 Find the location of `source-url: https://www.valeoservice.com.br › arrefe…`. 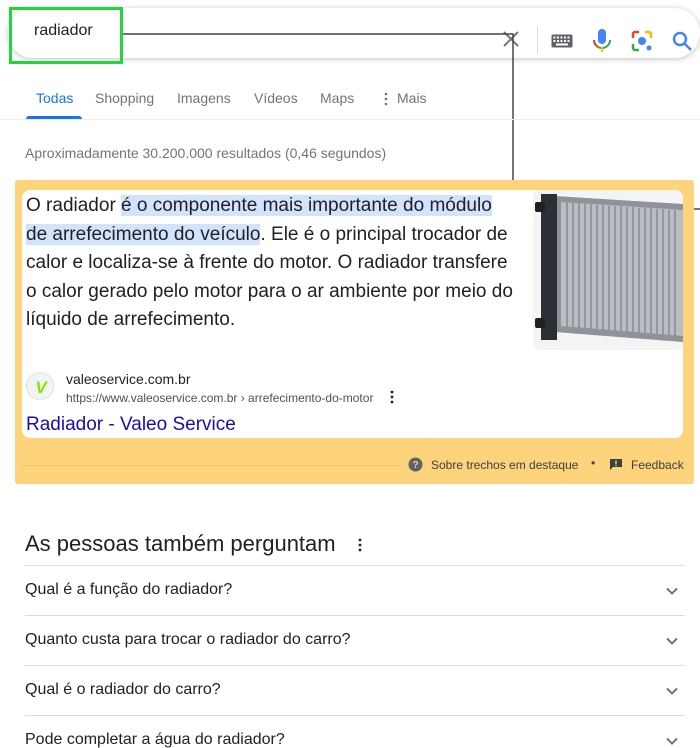

source-url: https://www.valeoservice.com.br › arrefe… is located at coordinates (219, 398).